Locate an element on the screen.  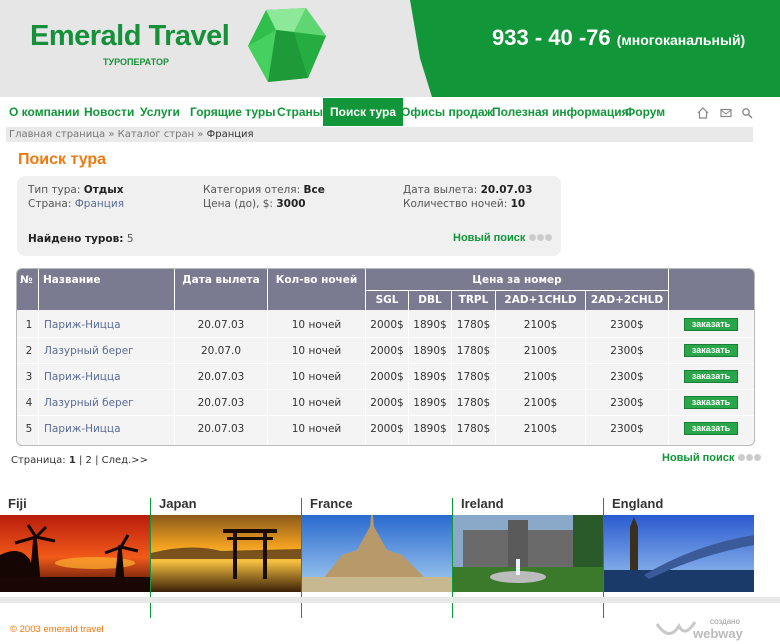
max-price: Цена (до), $: 3000 is located at coordinates (254, 204).